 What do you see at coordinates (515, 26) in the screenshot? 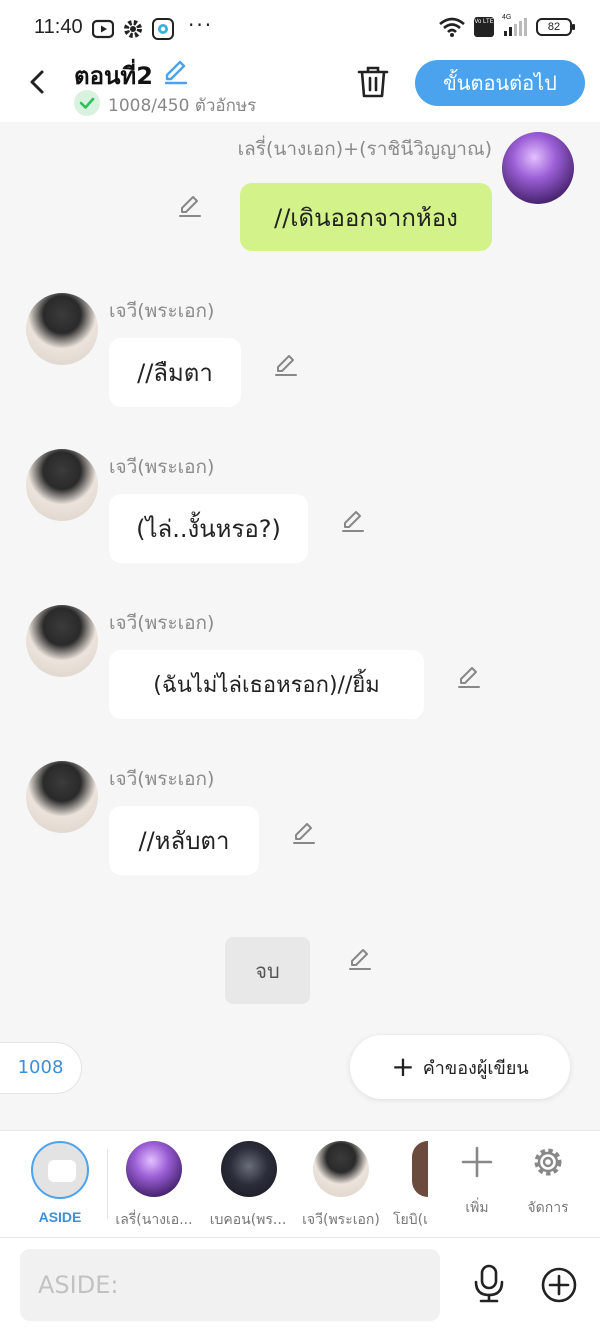
I see `signal-icon: 4G` at bounding box center [515, 26].